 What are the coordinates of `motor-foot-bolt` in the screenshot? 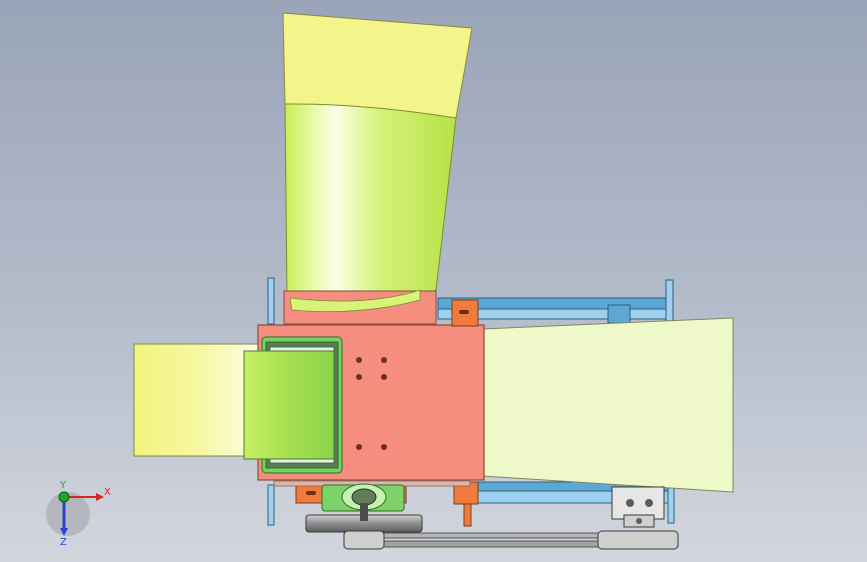 It's located at (639, 521).